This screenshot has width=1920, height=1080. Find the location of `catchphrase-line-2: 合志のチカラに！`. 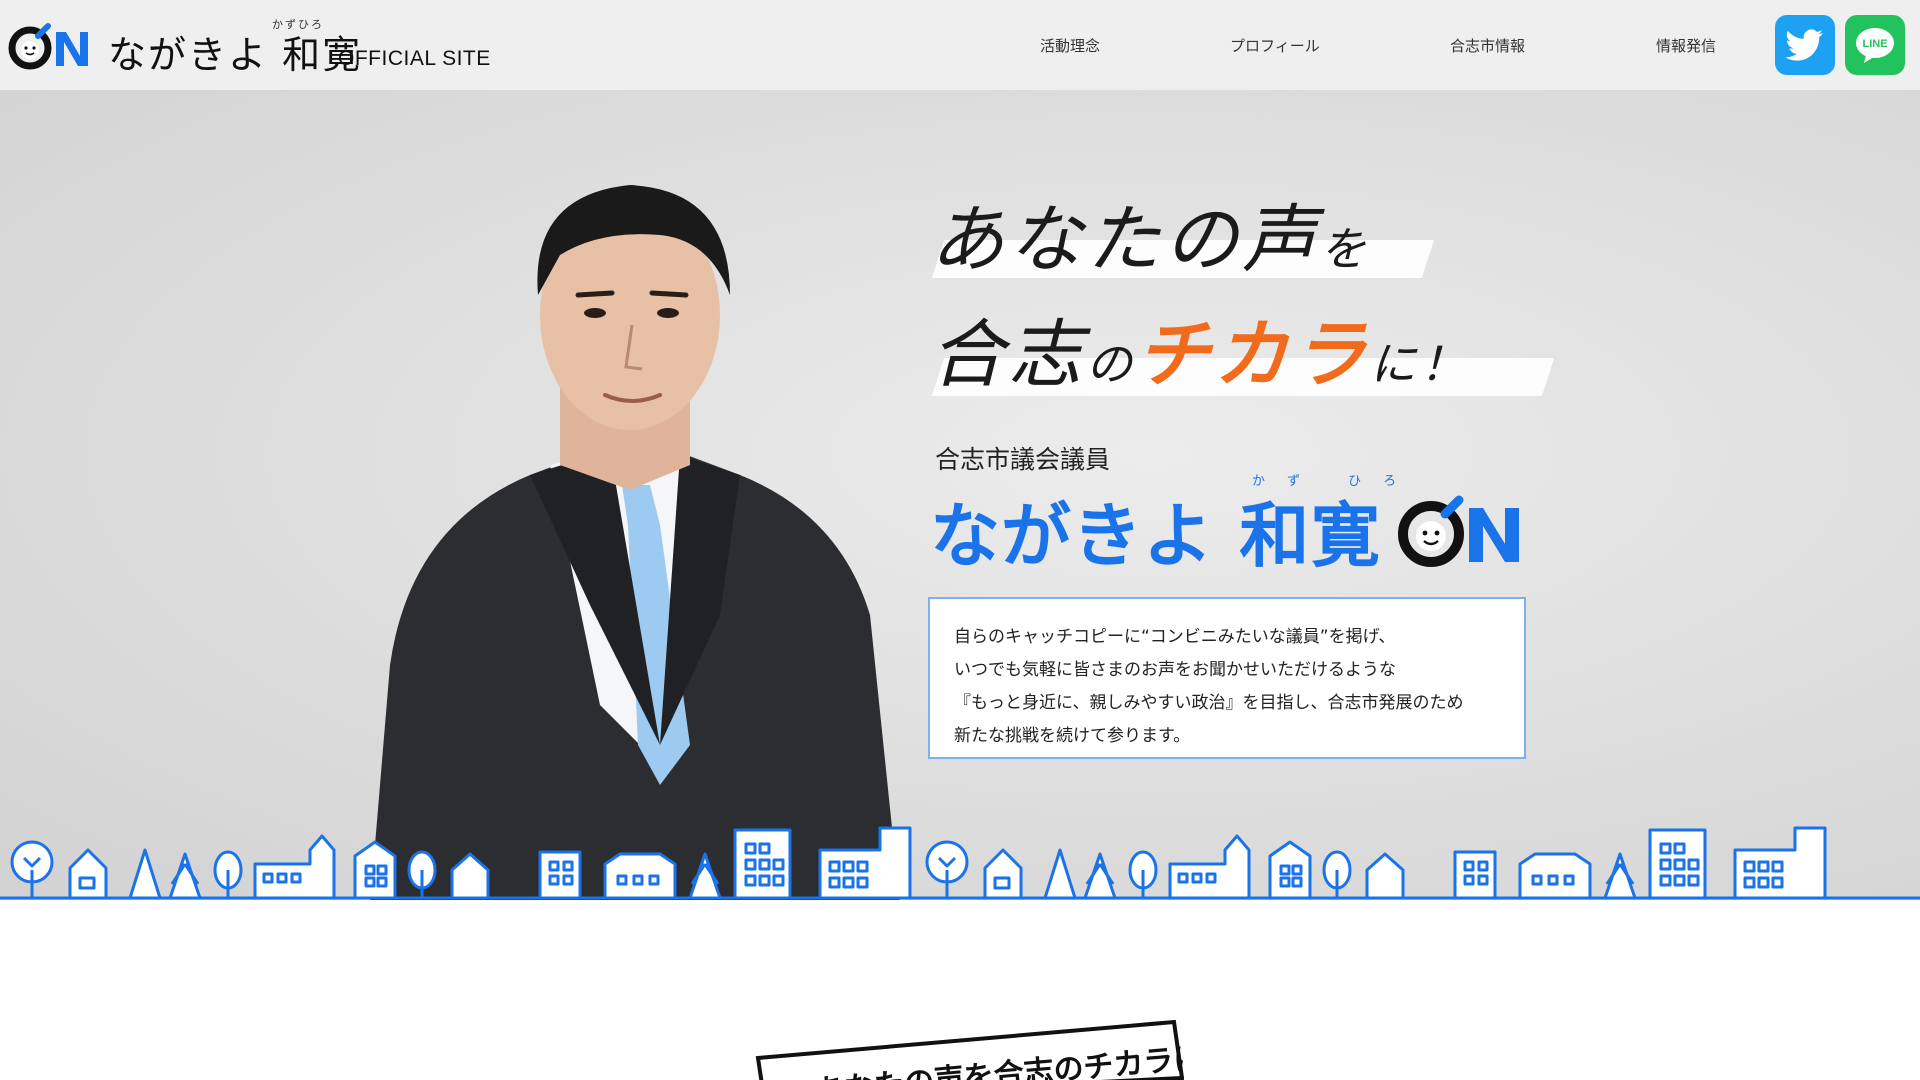

catchphrase-line-2: 合志のチカラに！ is located at coordinates (1200, 355).